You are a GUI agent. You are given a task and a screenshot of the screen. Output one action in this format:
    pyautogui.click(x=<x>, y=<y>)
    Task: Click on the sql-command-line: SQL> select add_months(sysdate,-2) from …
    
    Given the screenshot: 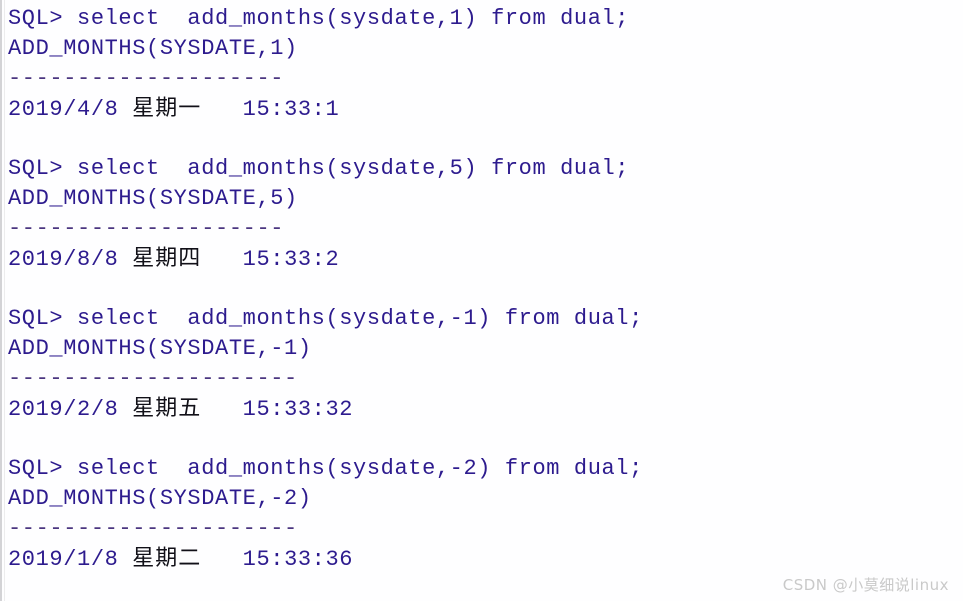 What is the action you would take?
    pyautogui.click(x=325, y=468)
    